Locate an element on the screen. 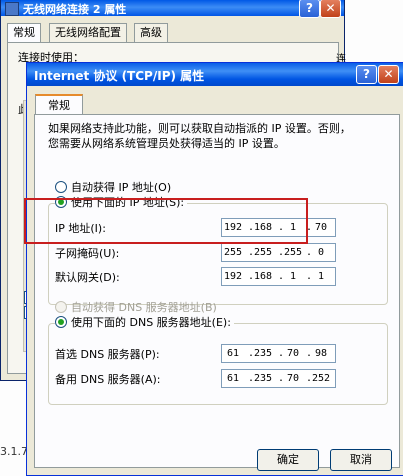  background-close-button: ✕ is located at coordinates (330, 9).